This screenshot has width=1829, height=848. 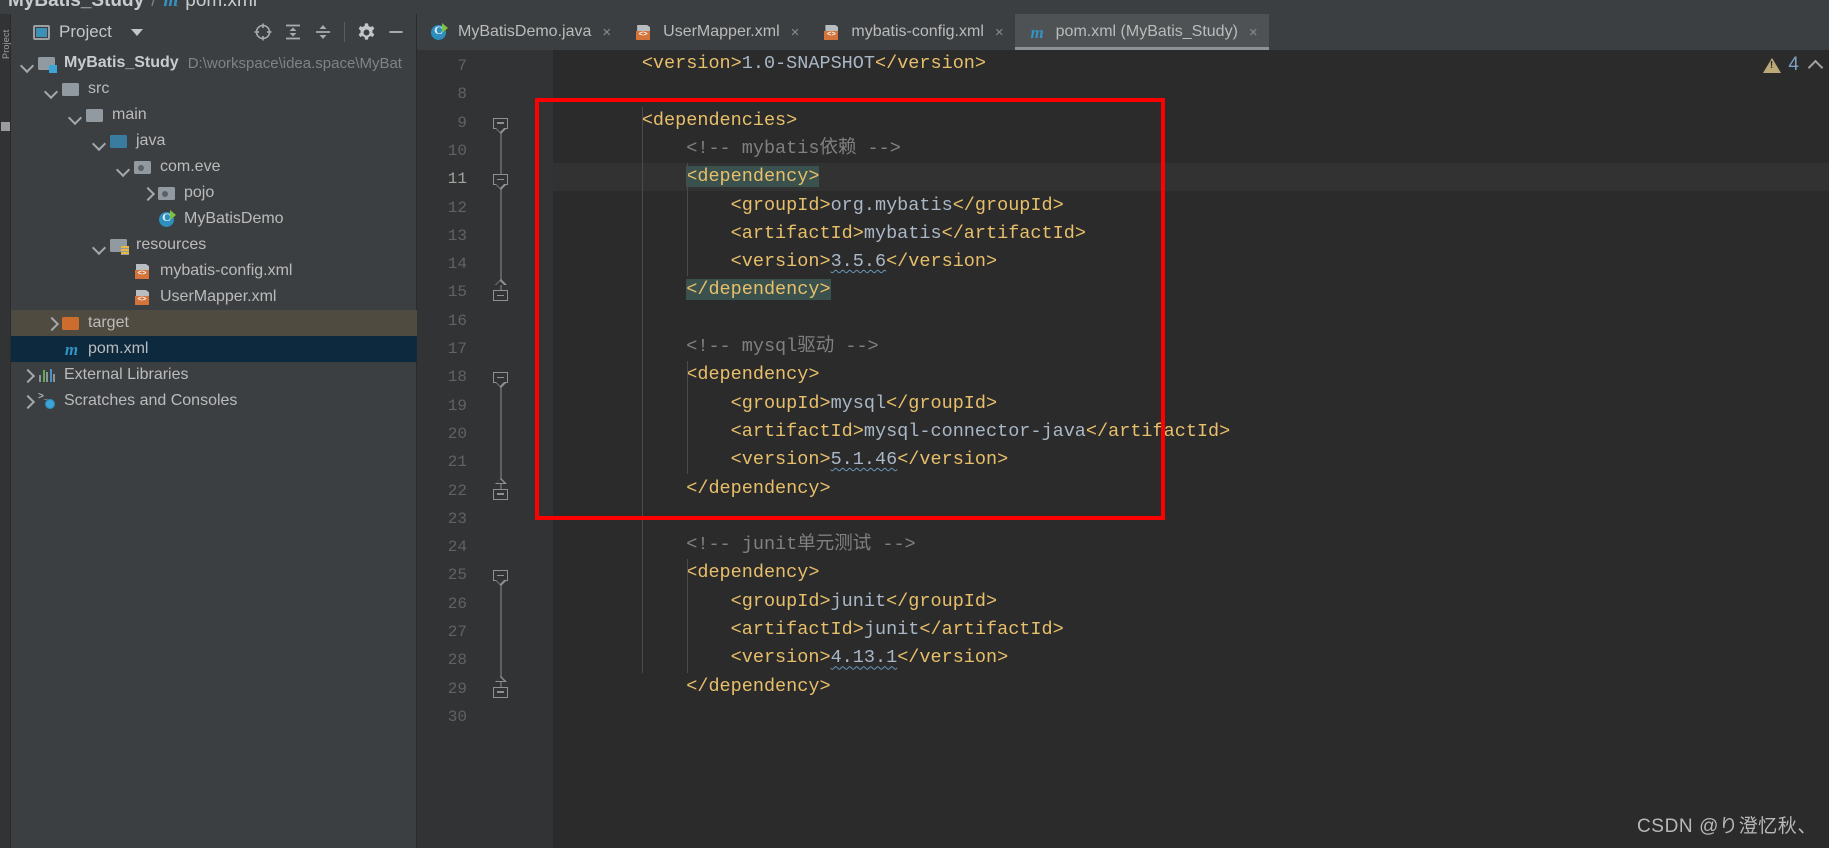 I want to click on tree-node-mybatis-config-xml: mybatis-config.xml, so click(x=214, y=271).